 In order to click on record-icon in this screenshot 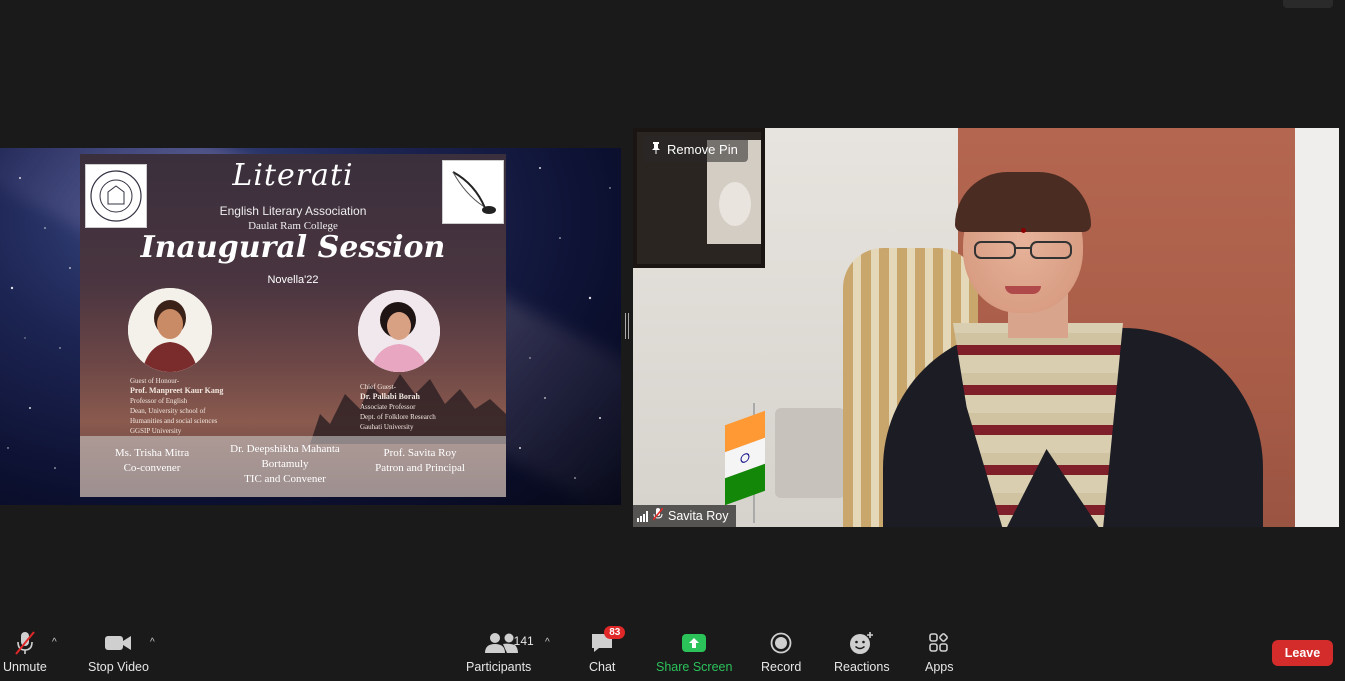, I will do `click(781, 643)`.